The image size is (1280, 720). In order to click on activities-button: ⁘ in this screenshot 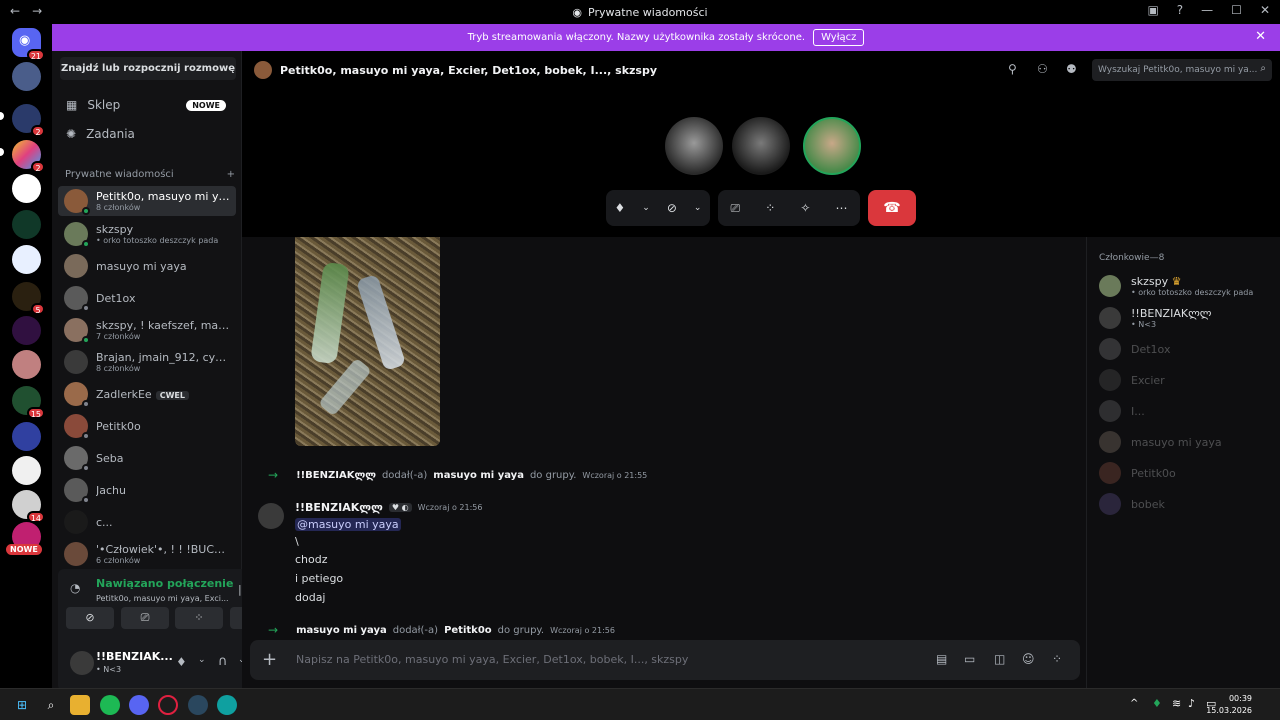, I will do `click(199, 618)`.